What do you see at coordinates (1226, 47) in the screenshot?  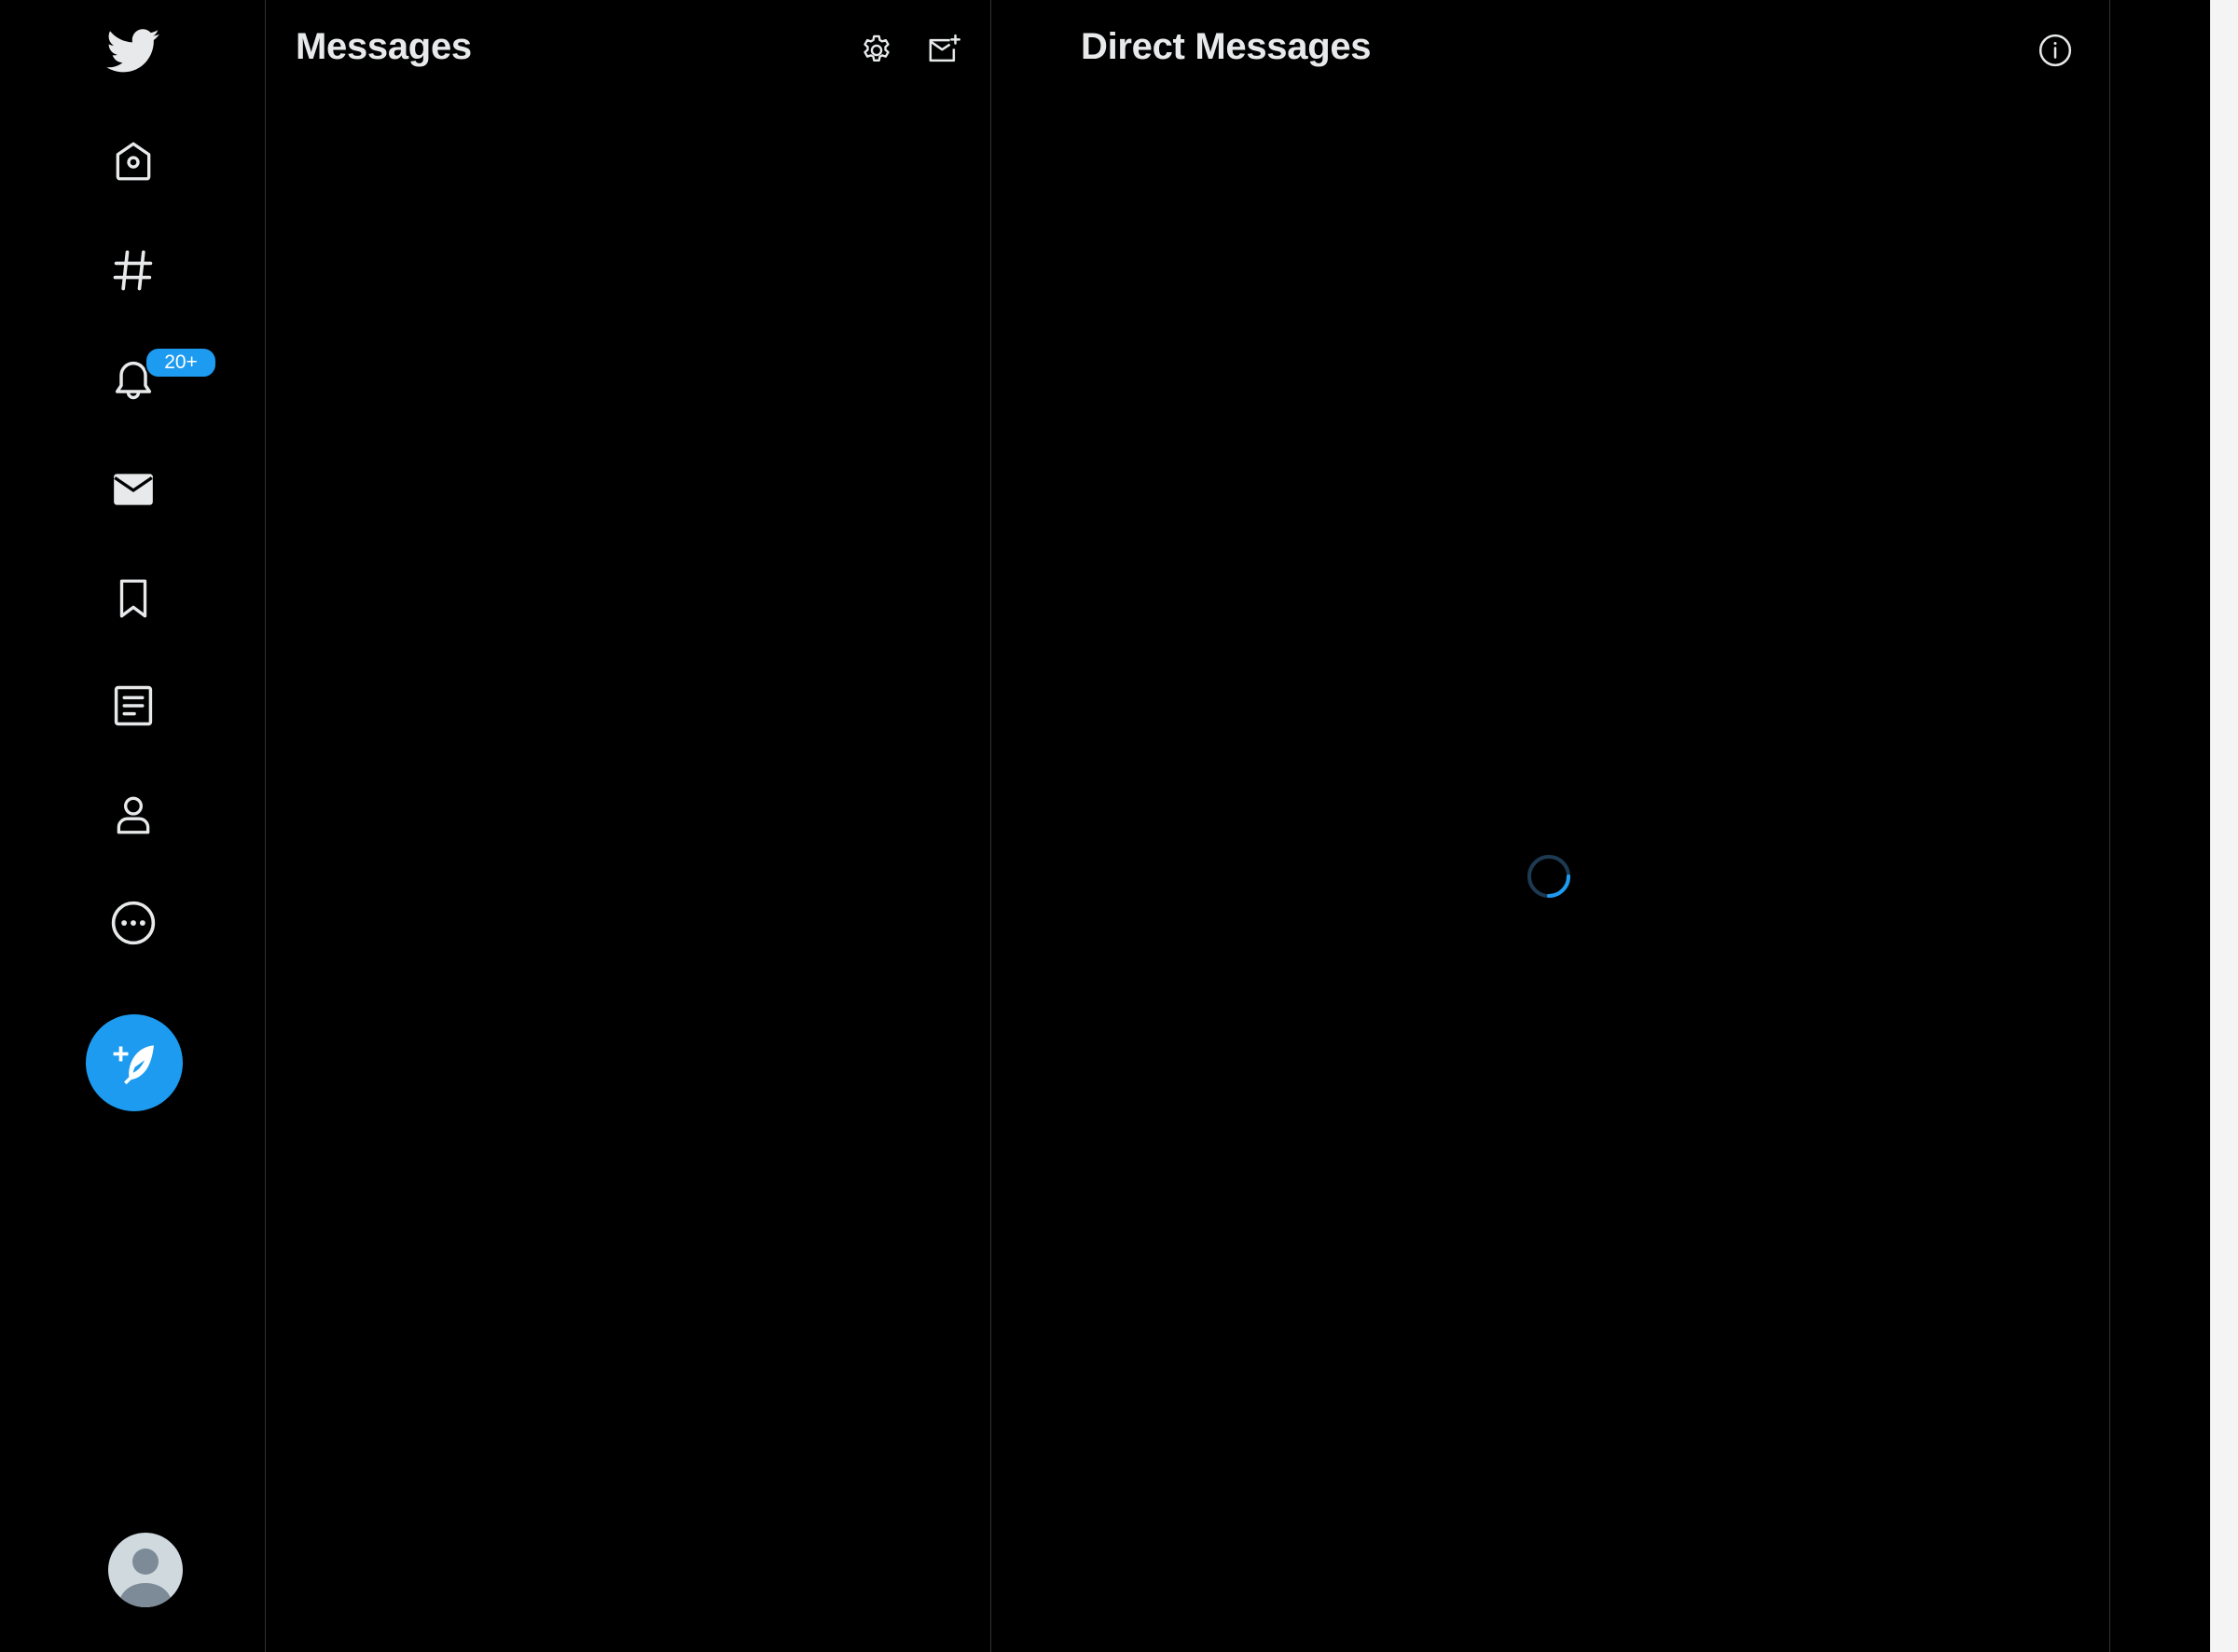 I see `direct-messages-title: Direct Messages` at bounding box center [1226, 47].